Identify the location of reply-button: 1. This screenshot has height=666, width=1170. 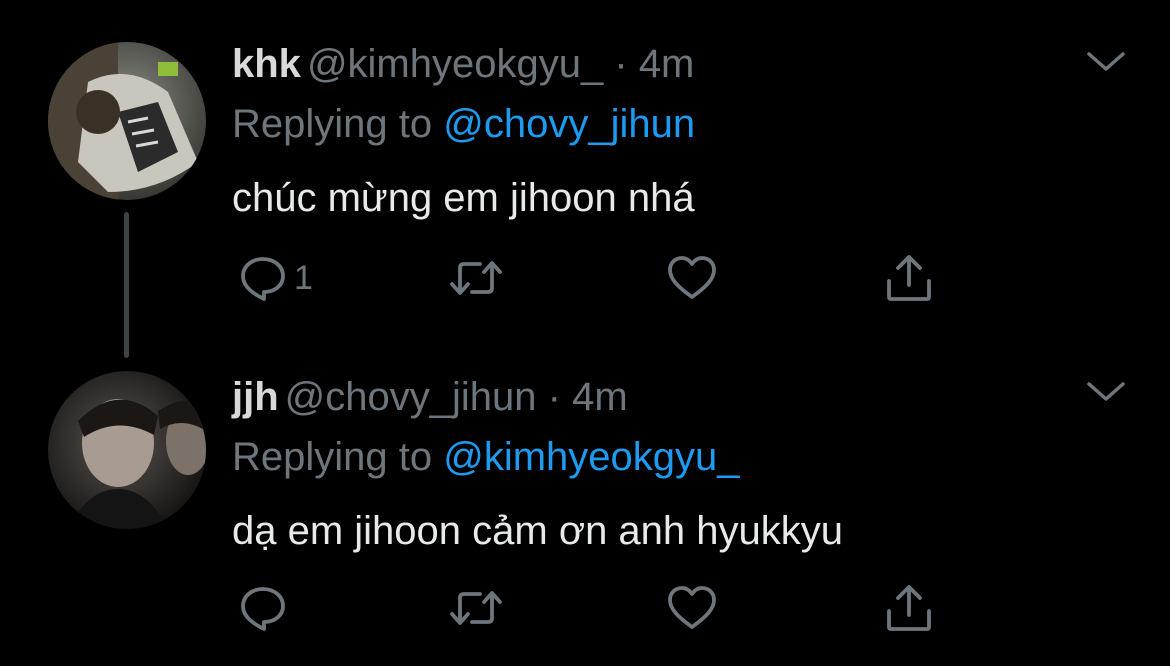
(275, 278).